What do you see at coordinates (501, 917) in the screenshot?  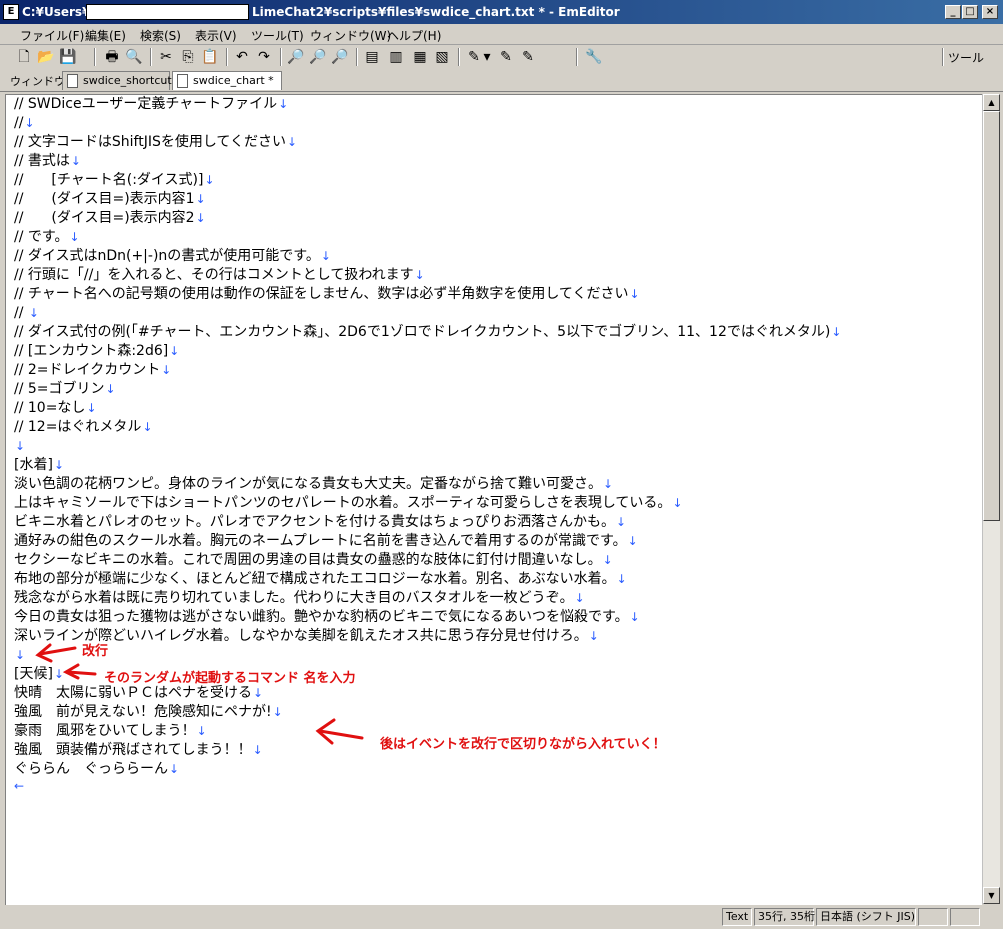 I see `status-bar: Text 35行, 35桁 日本語 (シフト JIS)` at bounding box center [501, 917].